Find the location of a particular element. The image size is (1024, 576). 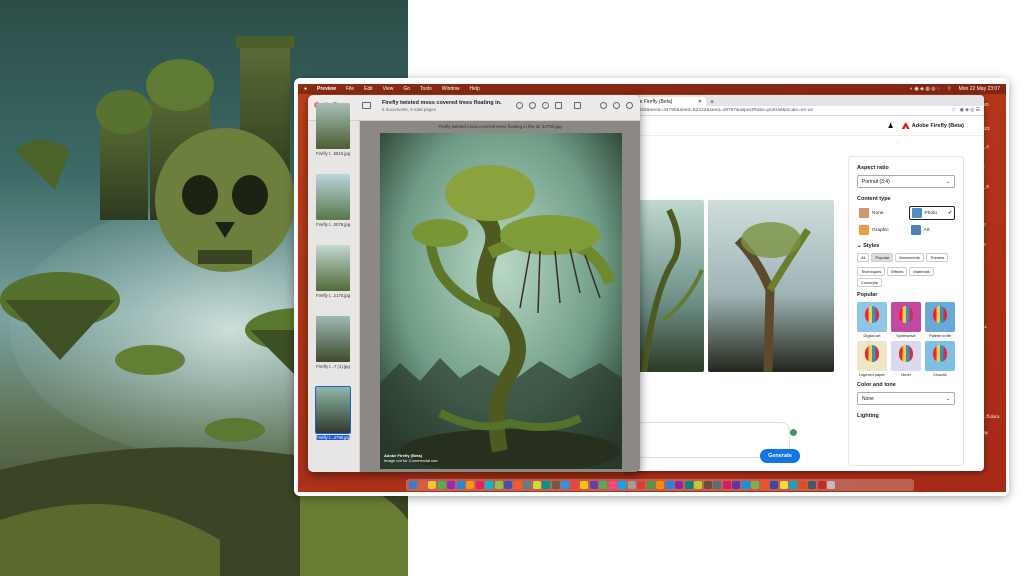

wifi-icon: ⌔ is located at coordinates (949, 89).